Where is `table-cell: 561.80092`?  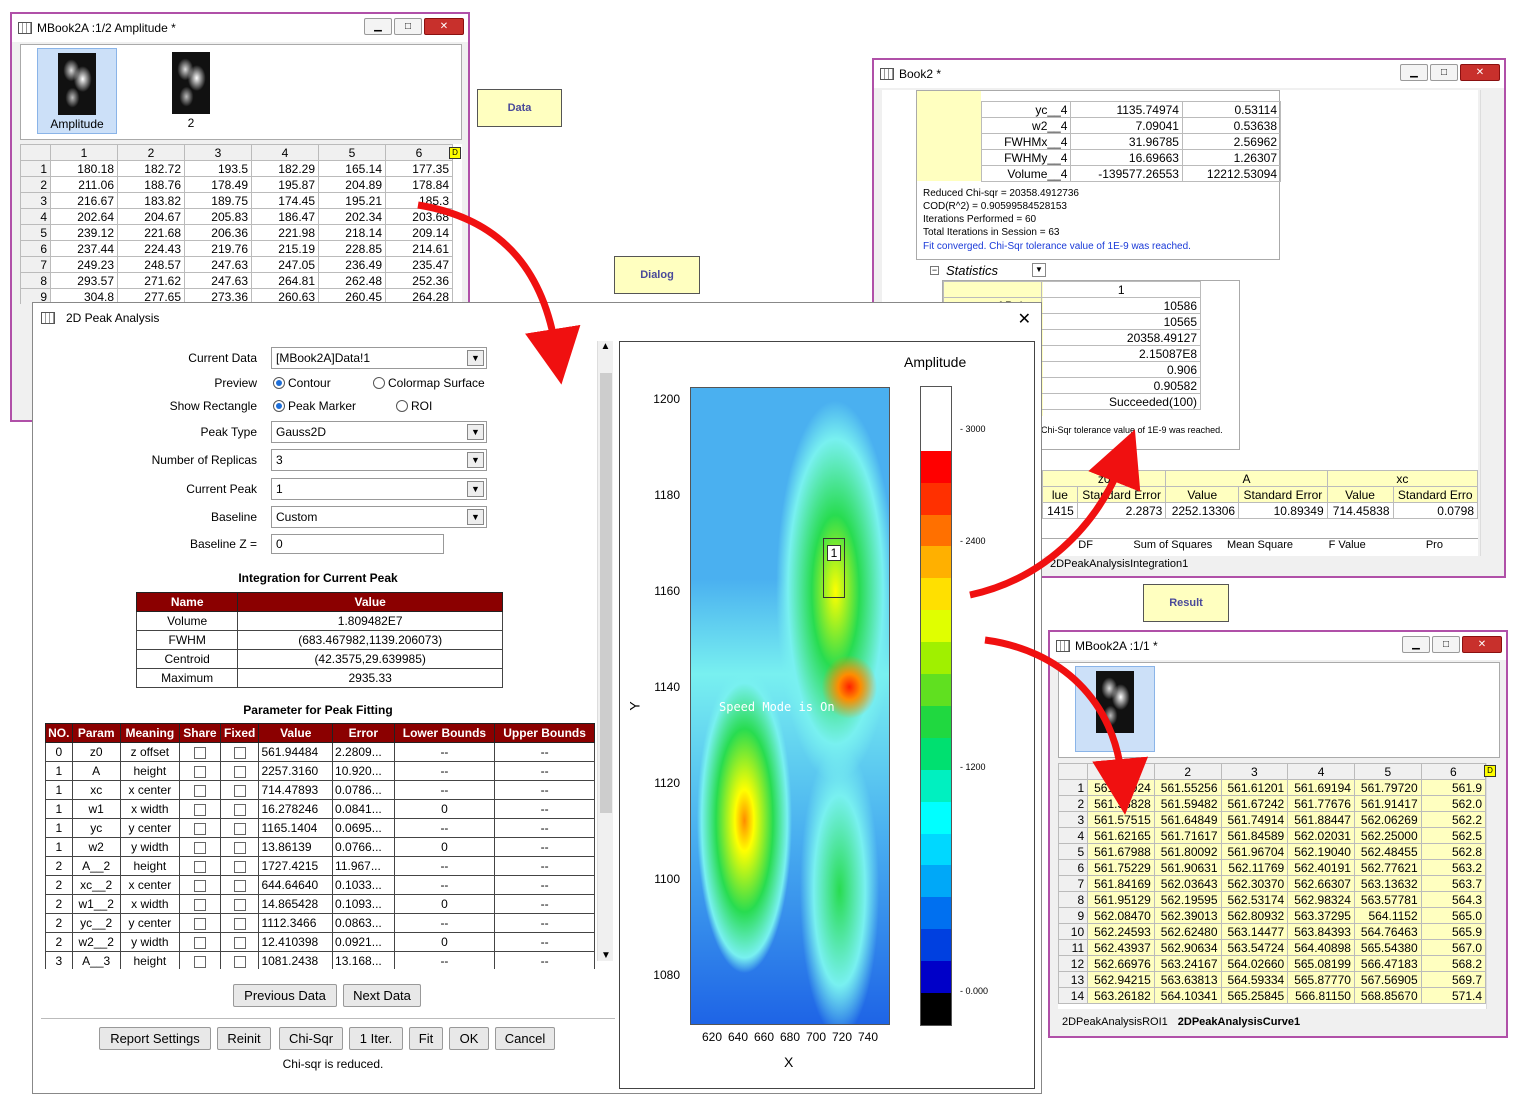 table-cell: 561.80092 is located at coordinates (1187, 851).